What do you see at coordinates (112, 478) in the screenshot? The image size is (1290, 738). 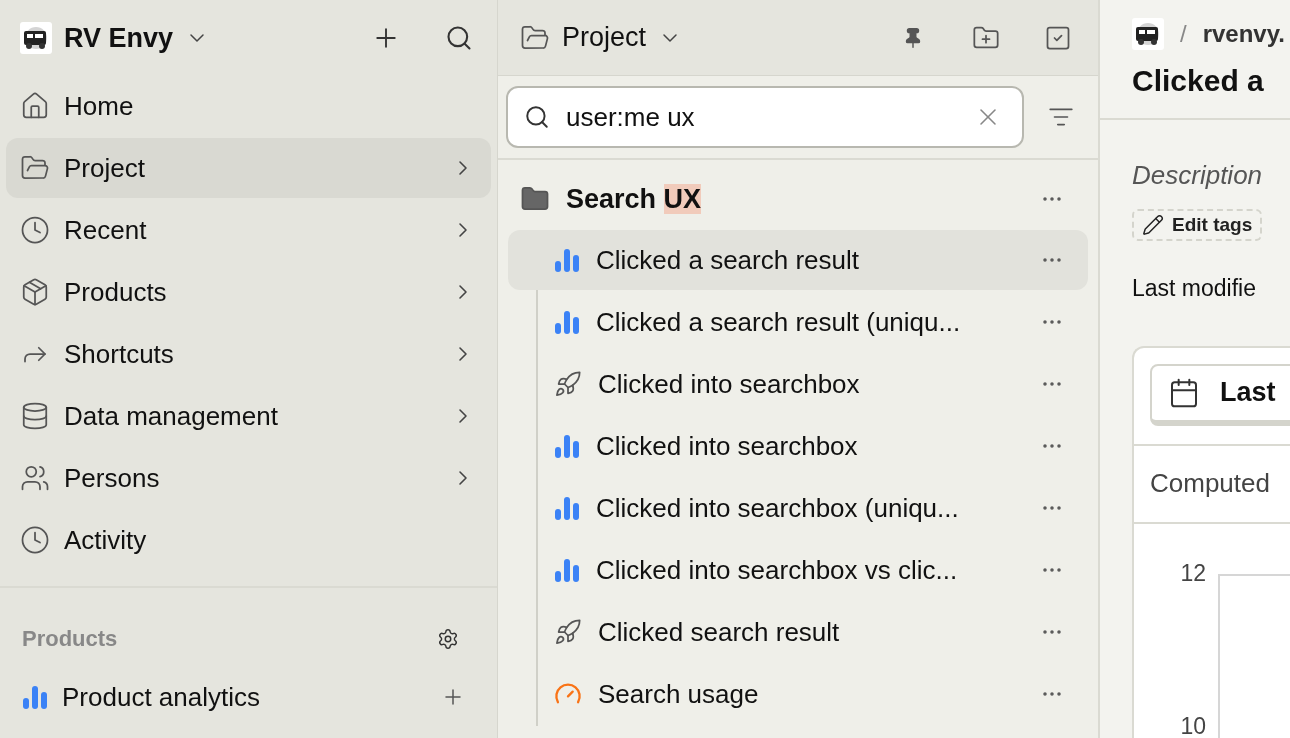 I see `sidebar-label: Persons` at bounding box center [112, 478].